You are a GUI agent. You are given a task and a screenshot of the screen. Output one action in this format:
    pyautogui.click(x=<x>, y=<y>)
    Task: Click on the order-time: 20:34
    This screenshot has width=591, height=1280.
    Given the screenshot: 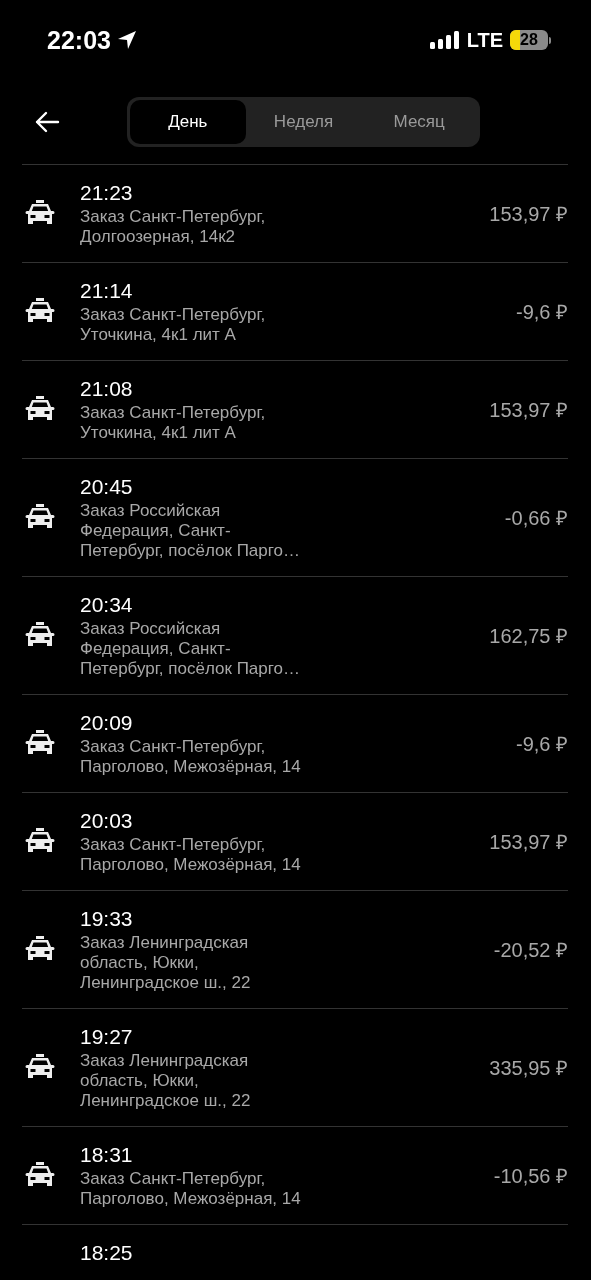 What is the action you would take?
    pyautogui.click(x=107, y=605)
    